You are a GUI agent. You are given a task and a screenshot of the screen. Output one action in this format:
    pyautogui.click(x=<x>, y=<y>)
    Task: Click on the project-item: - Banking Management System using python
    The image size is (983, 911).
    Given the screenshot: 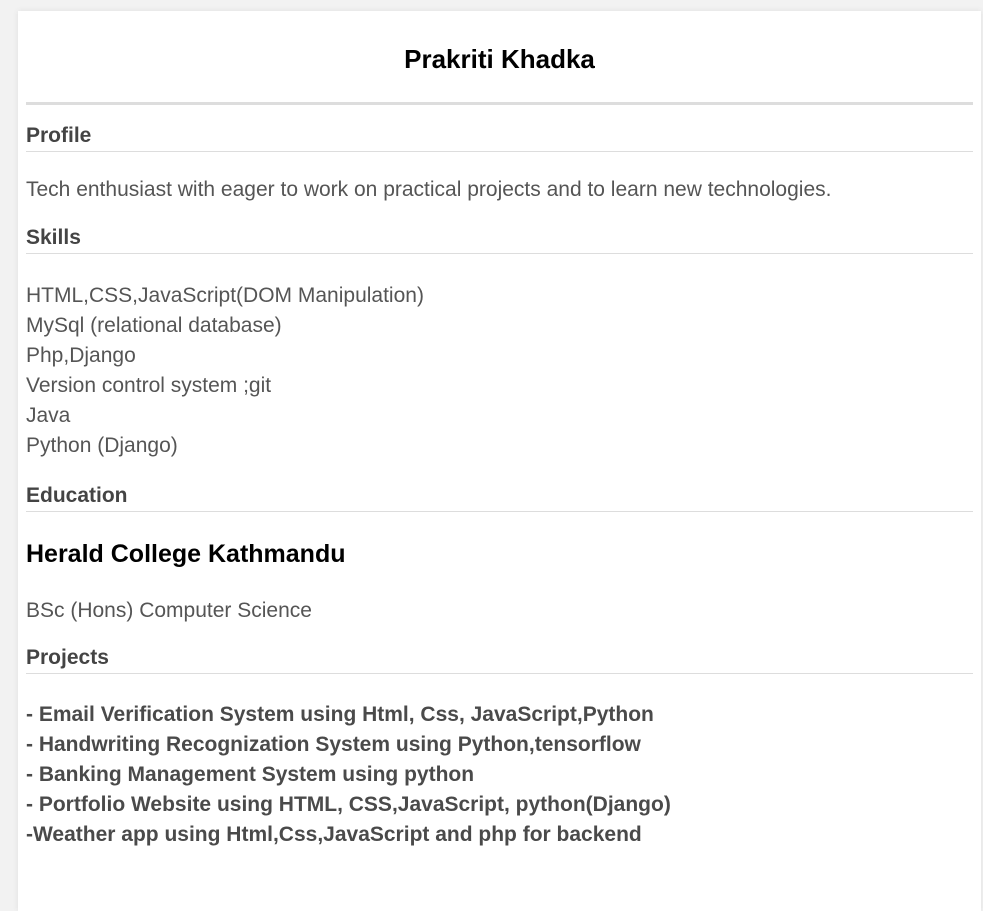 What is the action you would take?
    pyautogui.click(x=250, y=774)
    